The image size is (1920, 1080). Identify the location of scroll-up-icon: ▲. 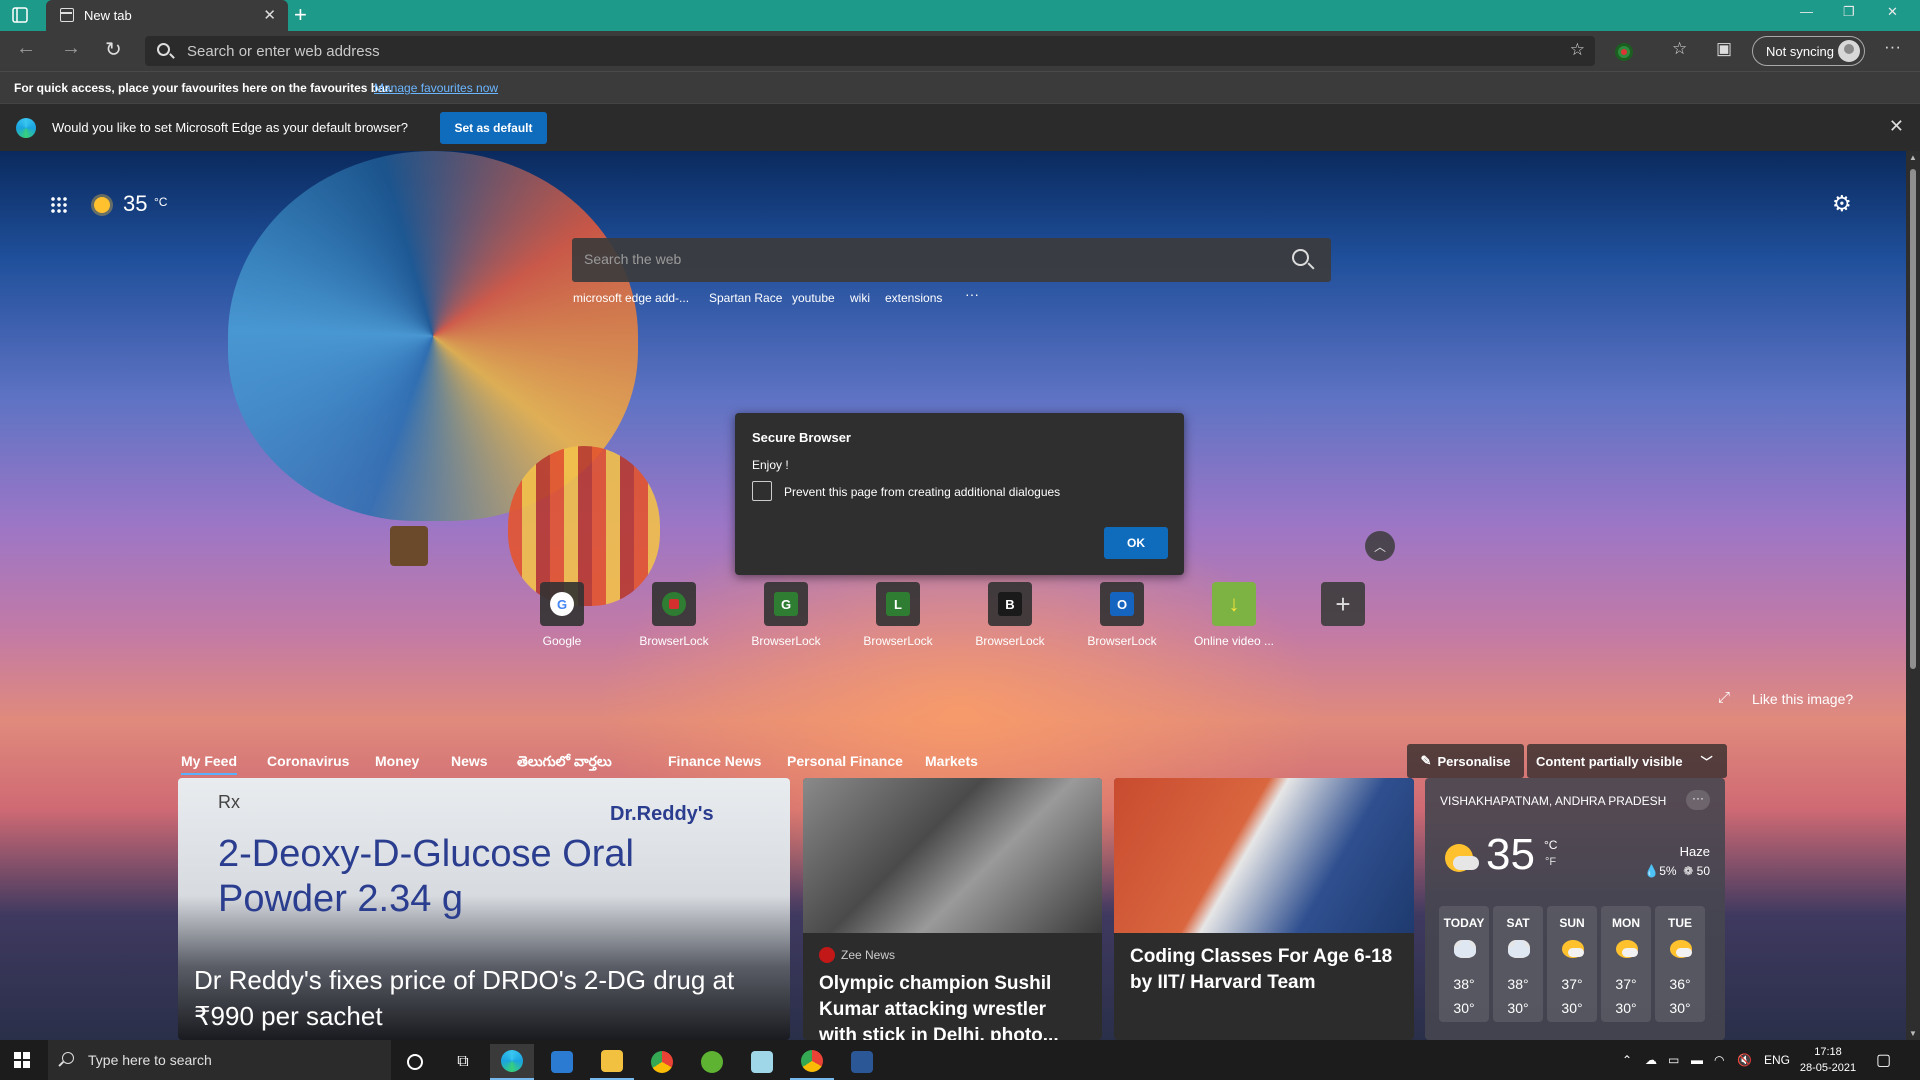
(1913, 157).